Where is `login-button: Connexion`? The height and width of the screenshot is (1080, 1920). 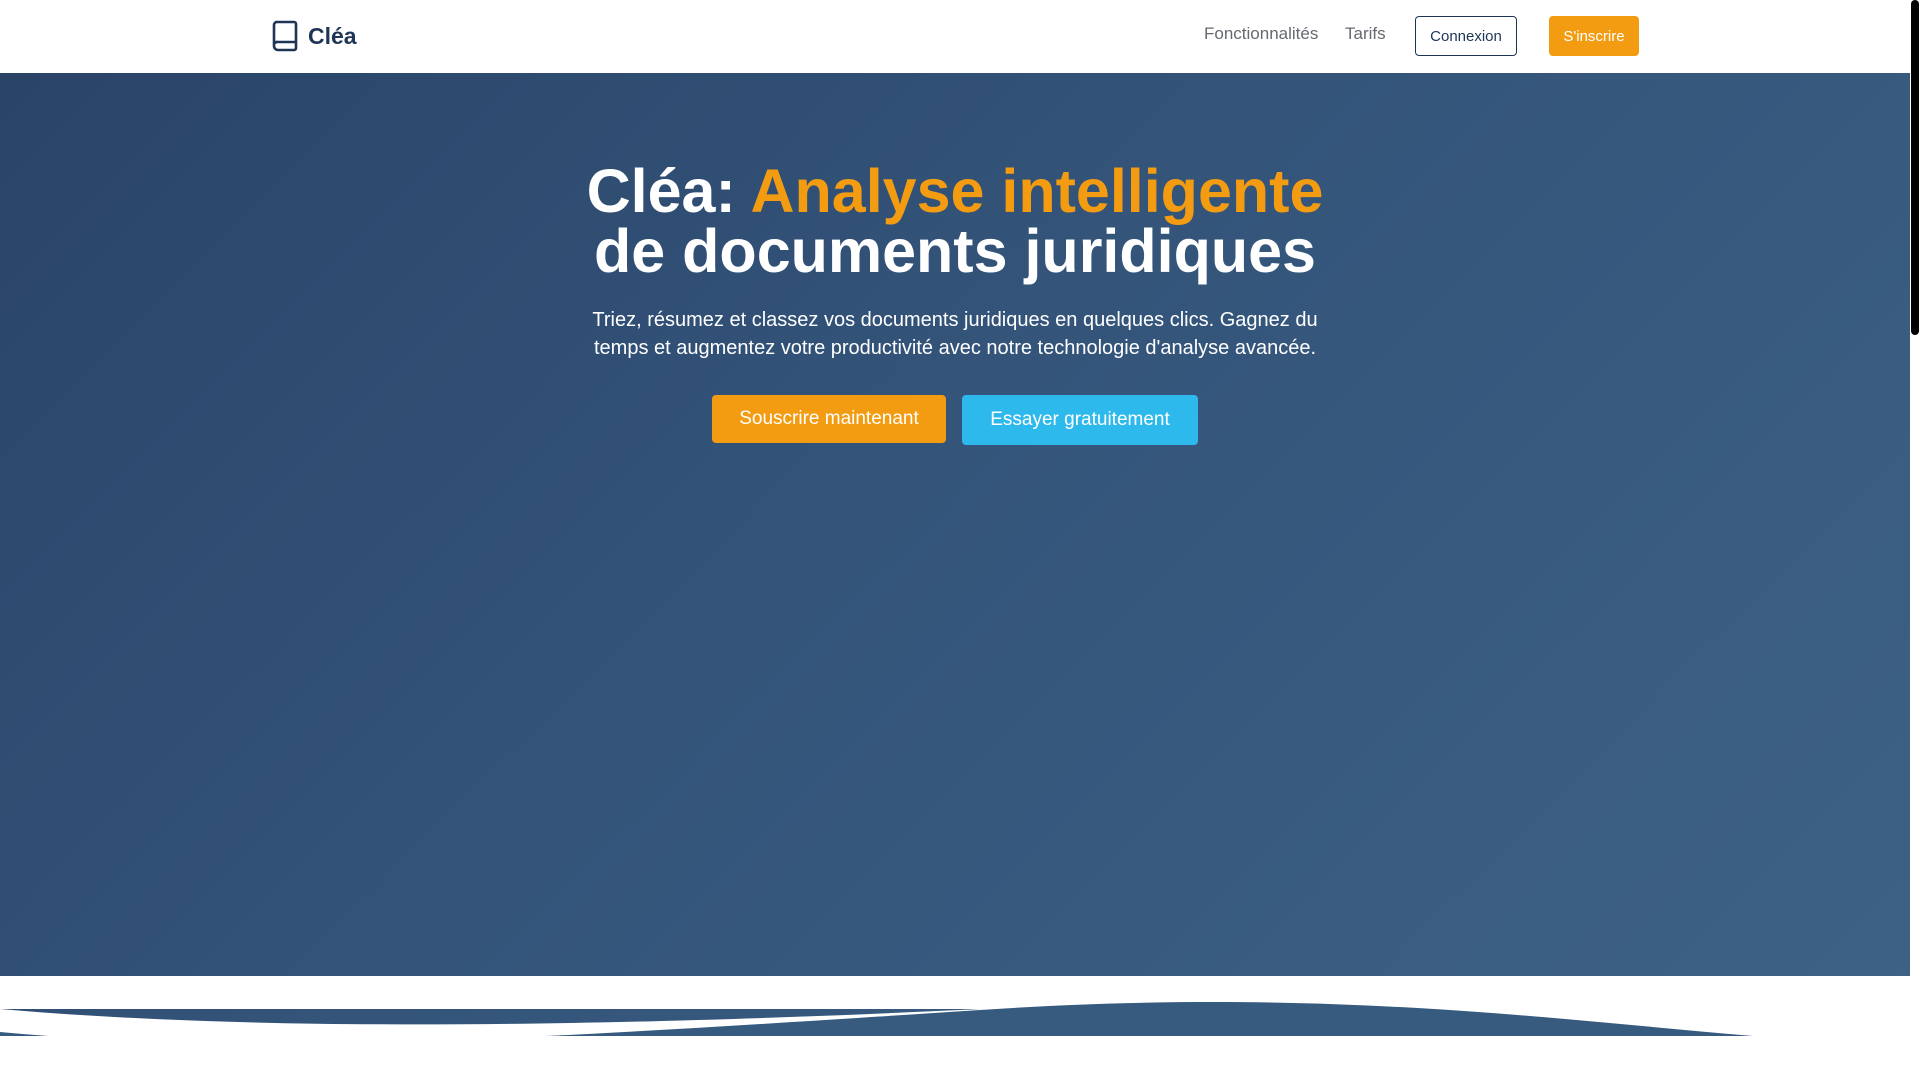
login-button: Connexion is located at coordinates (1466, 36).